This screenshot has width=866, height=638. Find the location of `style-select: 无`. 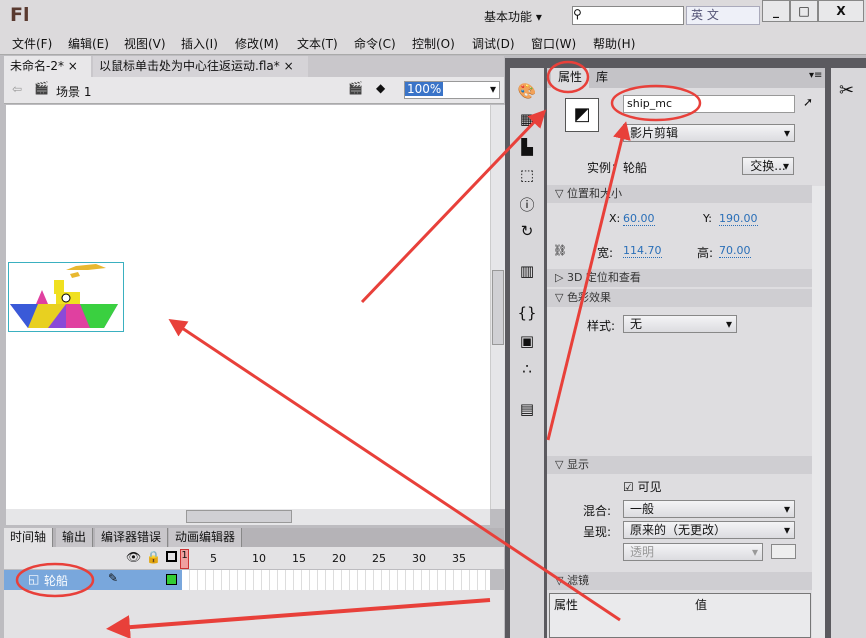

style-select: 无 is located at coordinates (680, 324).